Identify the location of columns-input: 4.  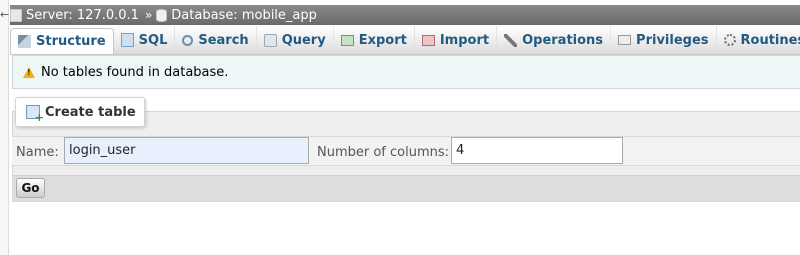
(537, 150).